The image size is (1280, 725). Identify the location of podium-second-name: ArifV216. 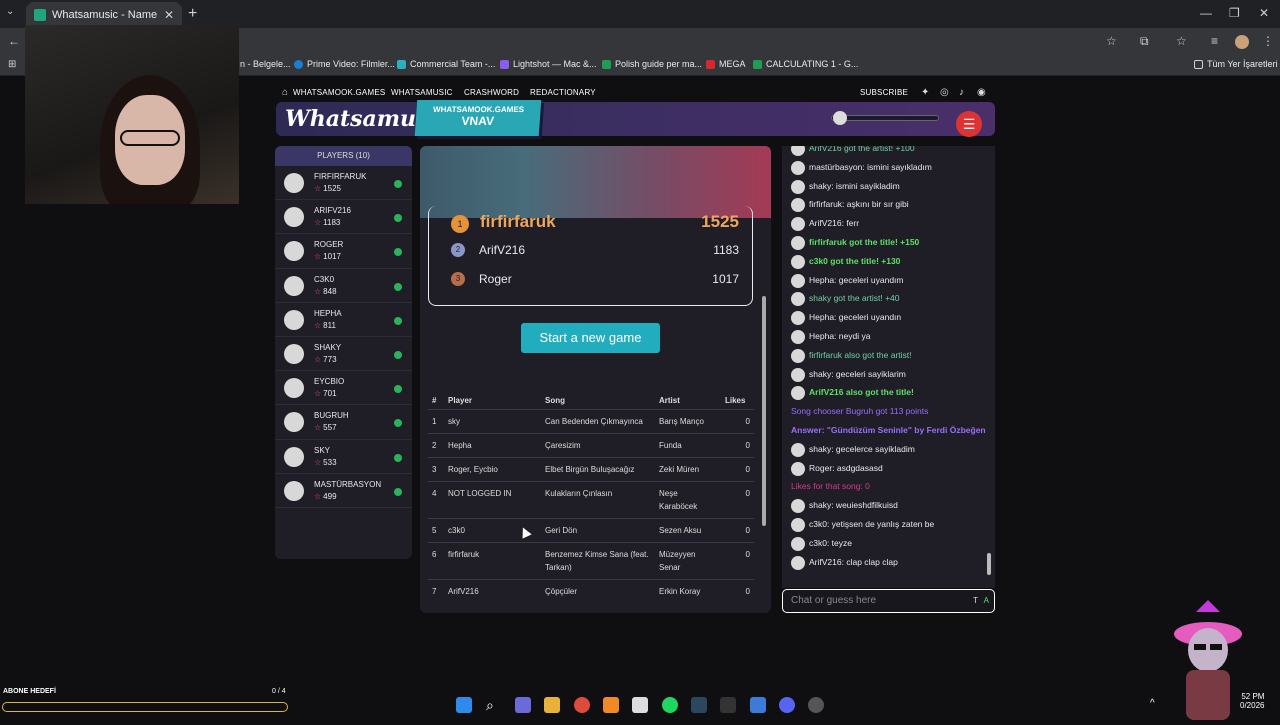
(502, 250).